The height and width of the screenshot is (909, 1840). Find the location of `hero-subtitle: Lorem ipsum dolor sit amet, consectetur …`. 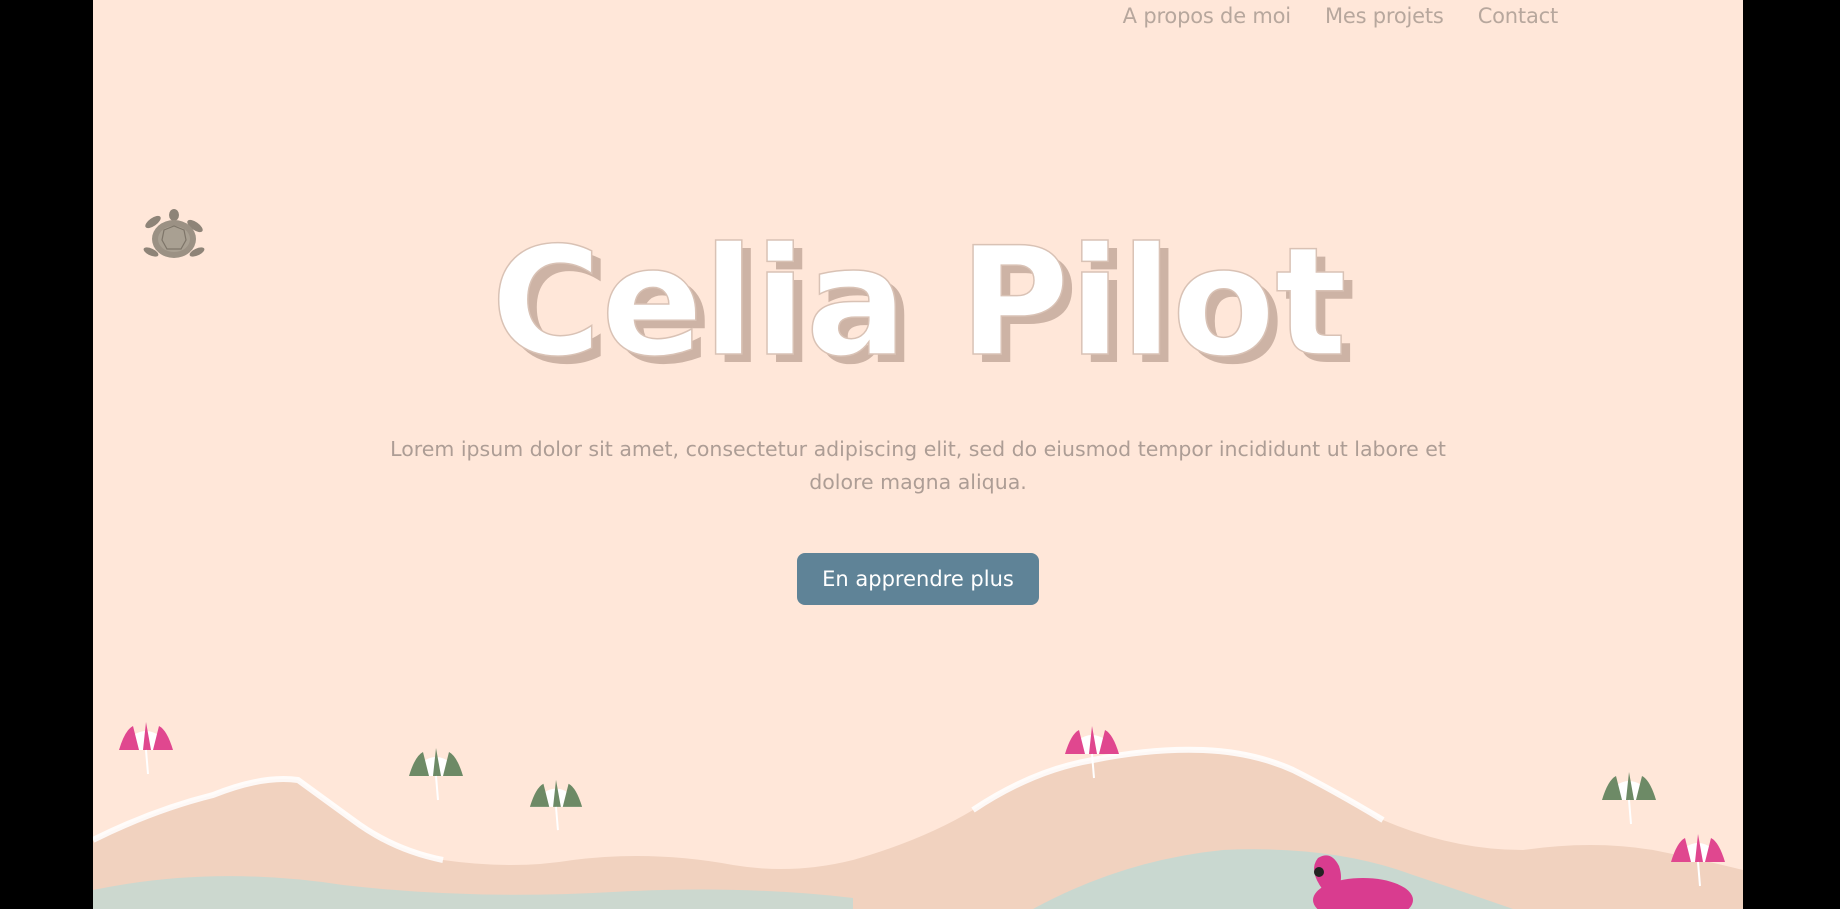

hero-subtitle: Lorem ipsum dolor sit amet, consectetur … is located at coordinates (918, 465).